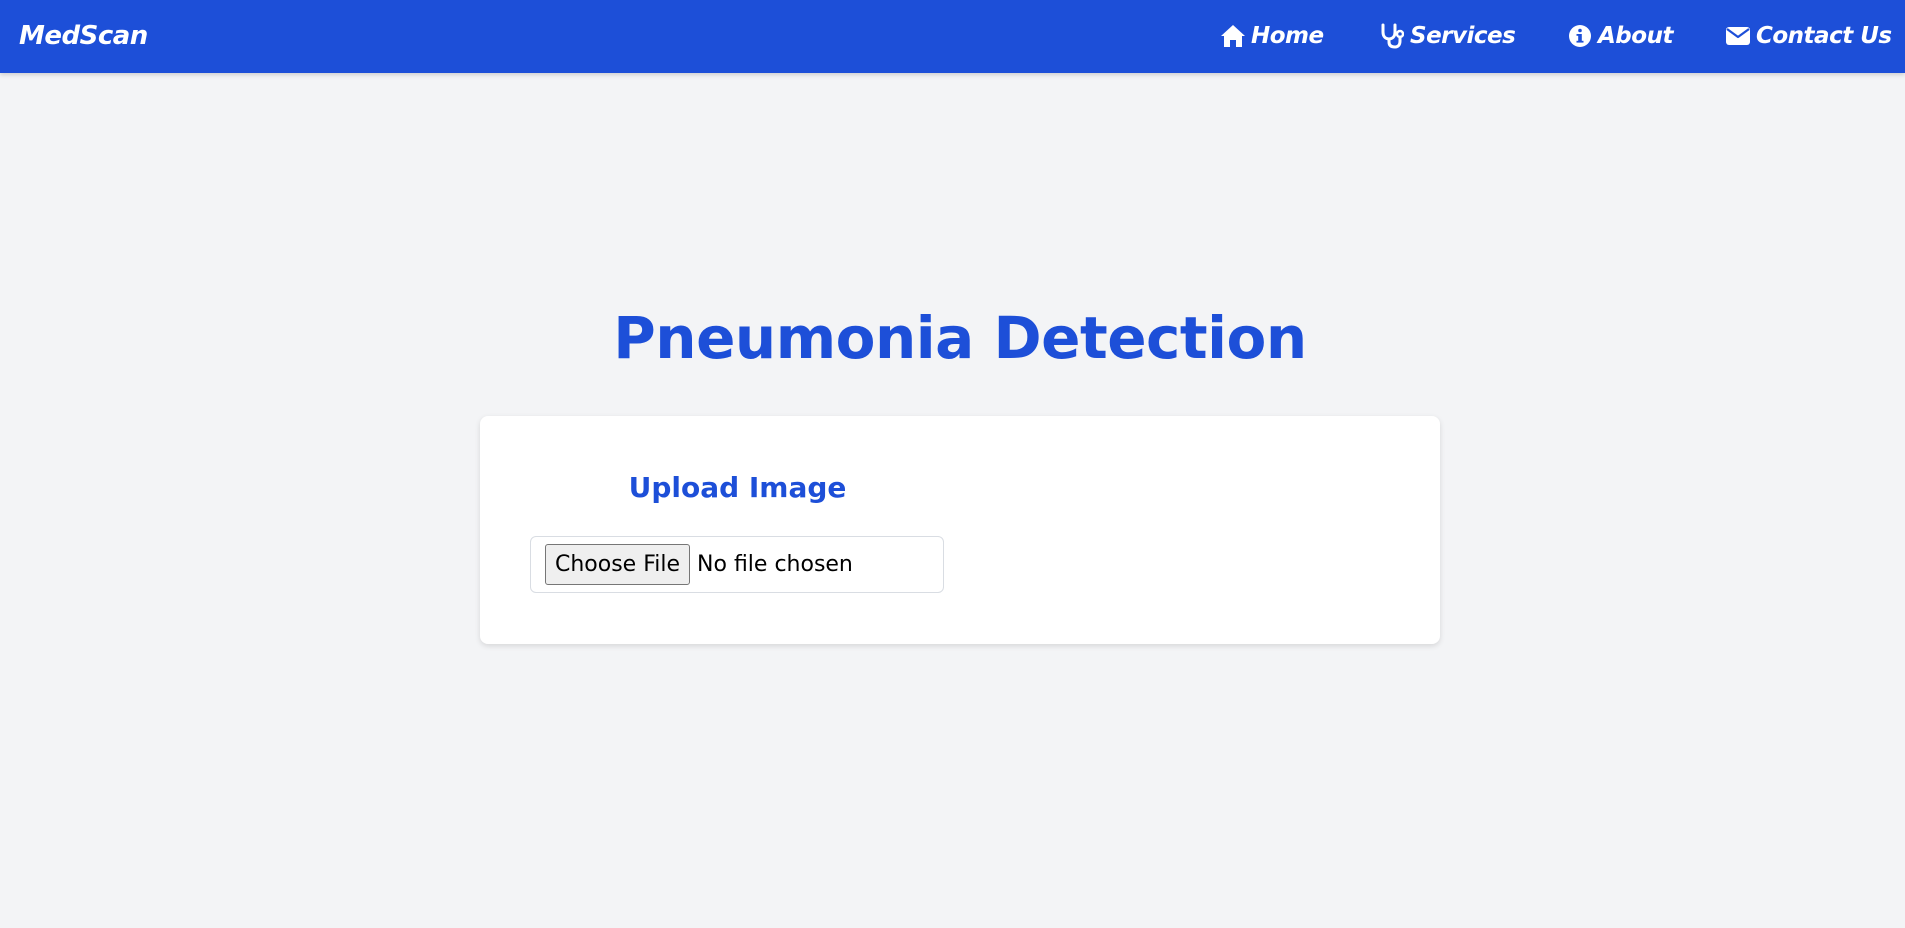 This screenshot has width=1905, height=928. What do you see at coordinates (1287, 36) in the screenshot?
I see `nav-label-home: Home` at bounding box center [1287, 36].